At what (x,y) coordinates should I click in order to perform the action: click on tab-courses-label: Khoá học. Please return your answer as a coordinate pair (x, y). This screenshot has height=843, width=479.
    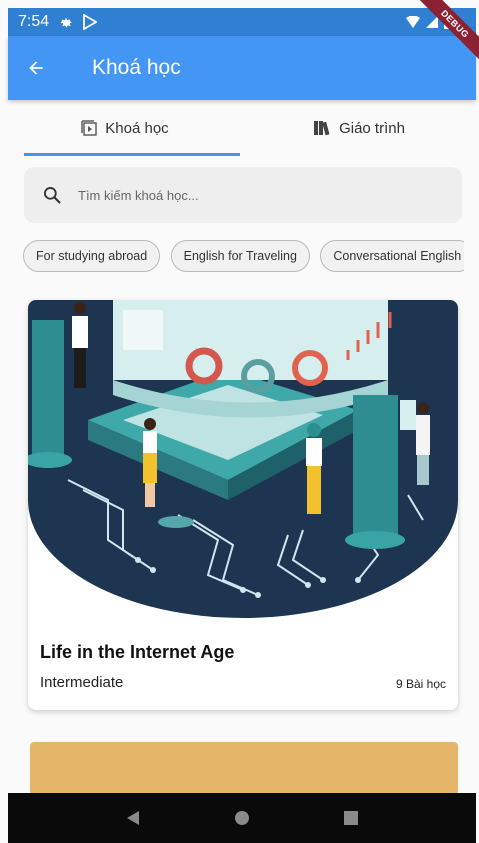
    Looking at the image, I should click on (137, 128).